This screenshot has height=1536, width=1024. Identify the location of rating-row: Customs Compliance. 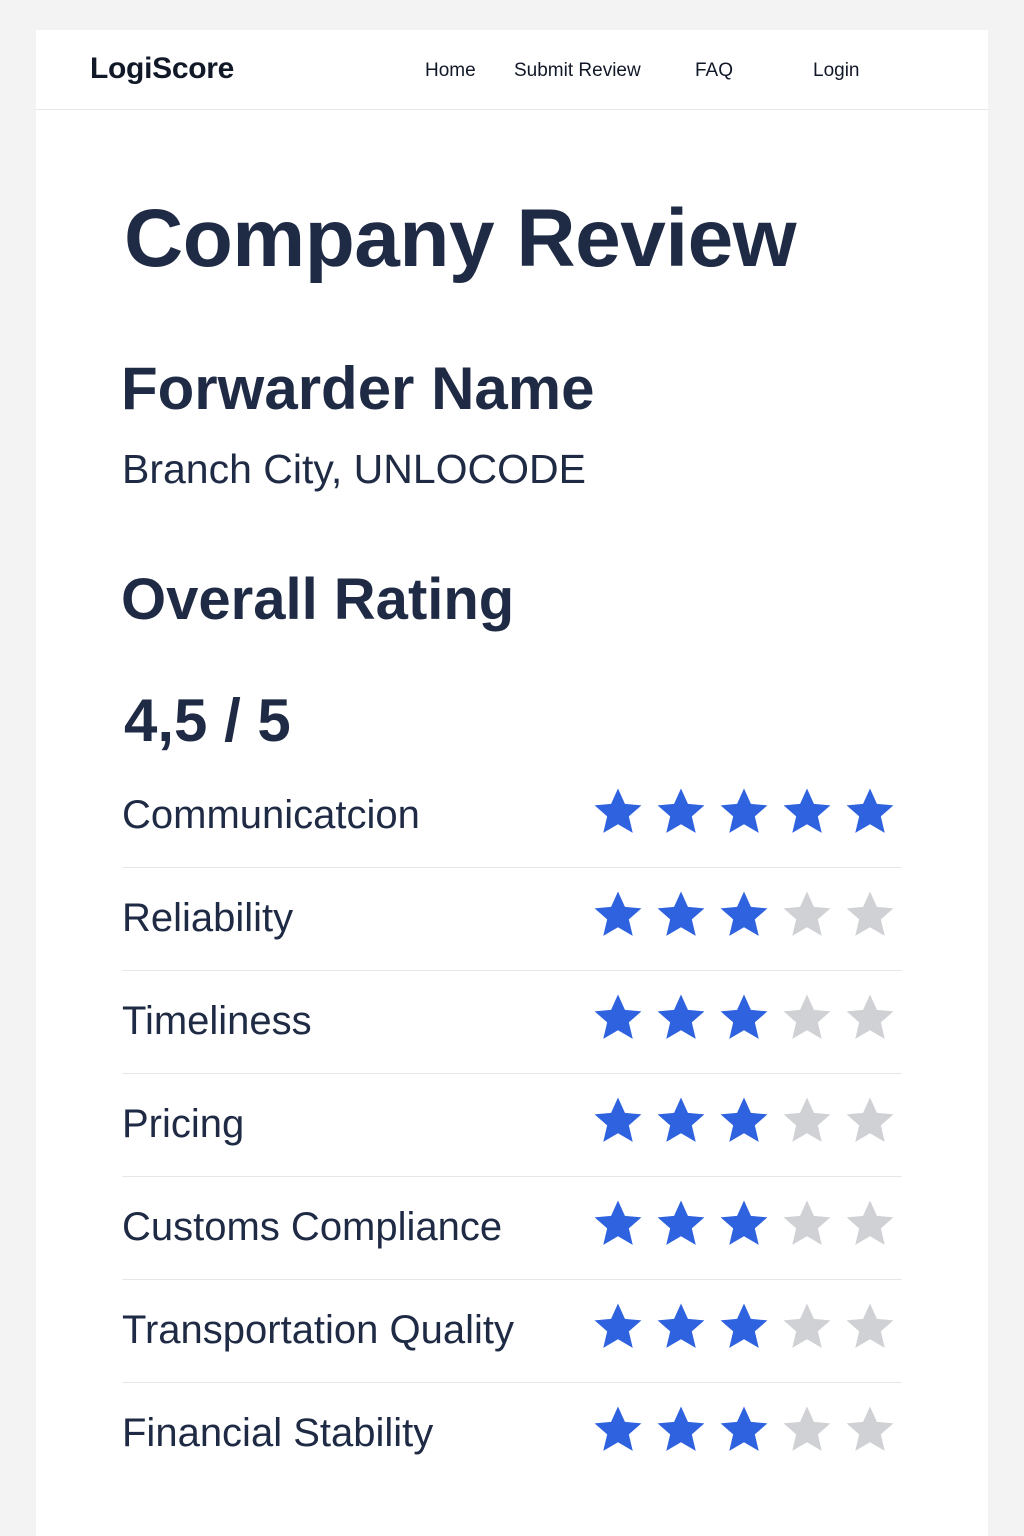
(512, 1228).